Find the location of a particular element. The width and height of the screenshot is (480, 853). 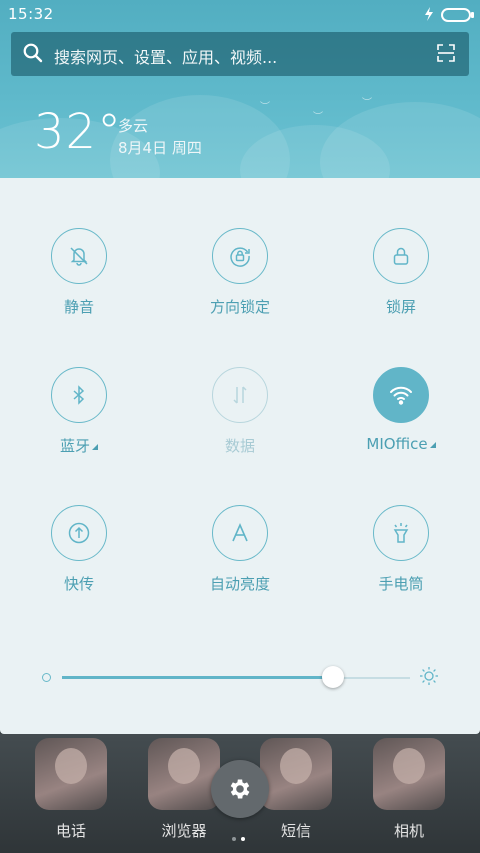

toggle-mute: 静音 is located at coordinates (79, 272).